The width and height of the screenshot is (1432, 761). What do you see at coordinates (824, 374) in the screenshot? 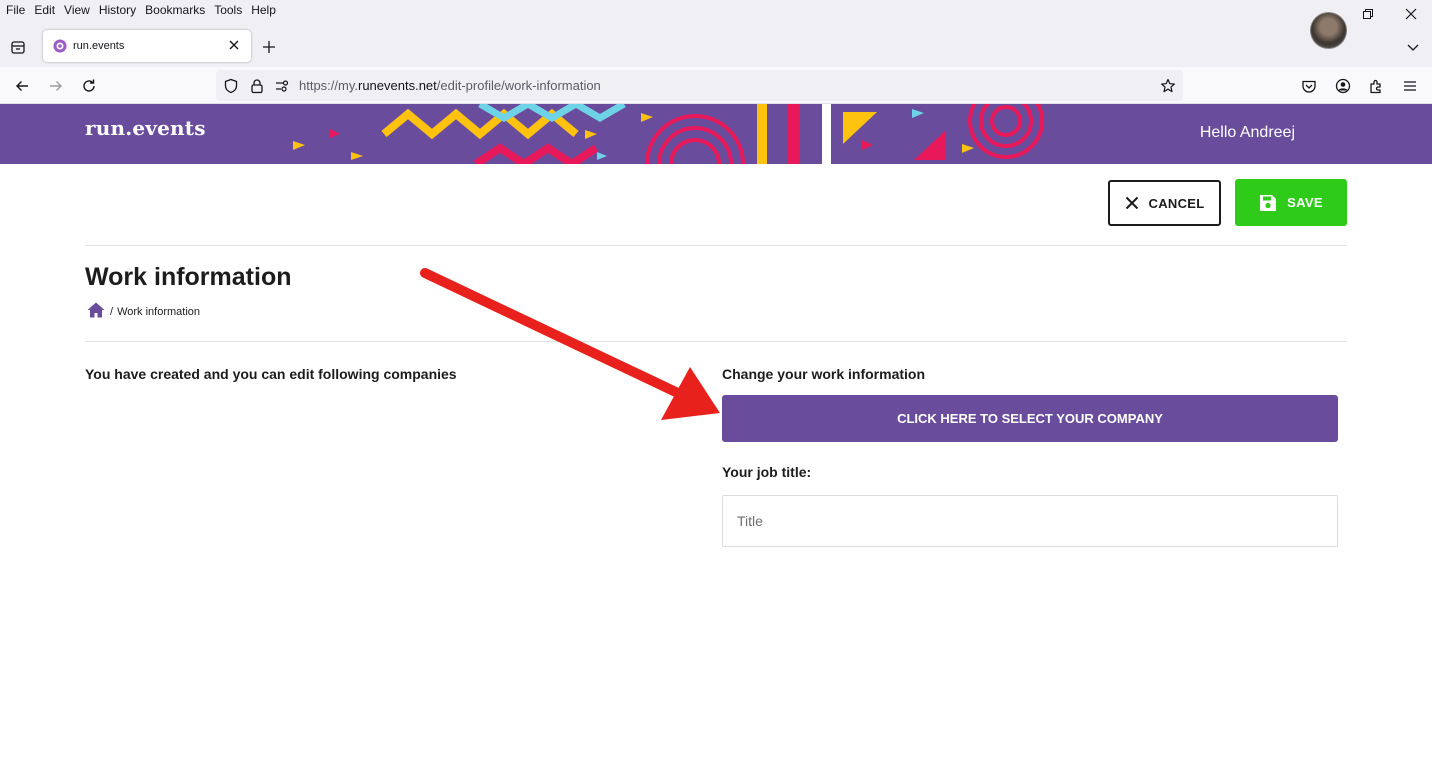
I see `work-info-heading: Change your work information` at bounding box center [824, 374].